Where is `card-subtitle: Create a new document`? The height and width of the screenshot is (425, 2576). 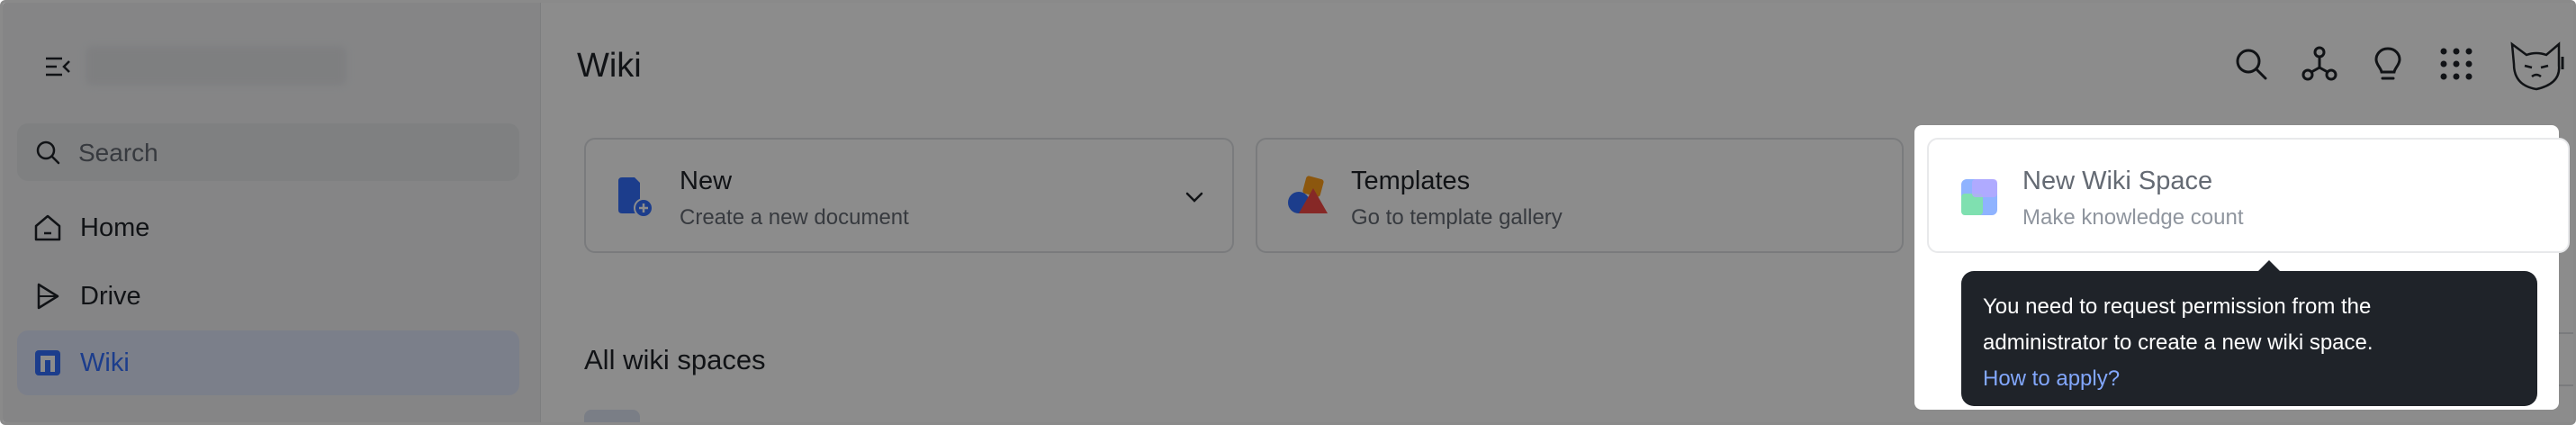
card-subtitle: Create a new document is located at coordinates (794, 218).